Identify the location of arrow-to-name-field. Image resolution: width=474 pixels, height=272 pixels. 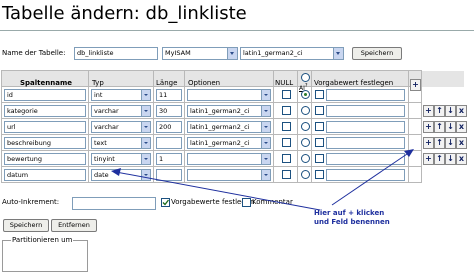
(218, 191).